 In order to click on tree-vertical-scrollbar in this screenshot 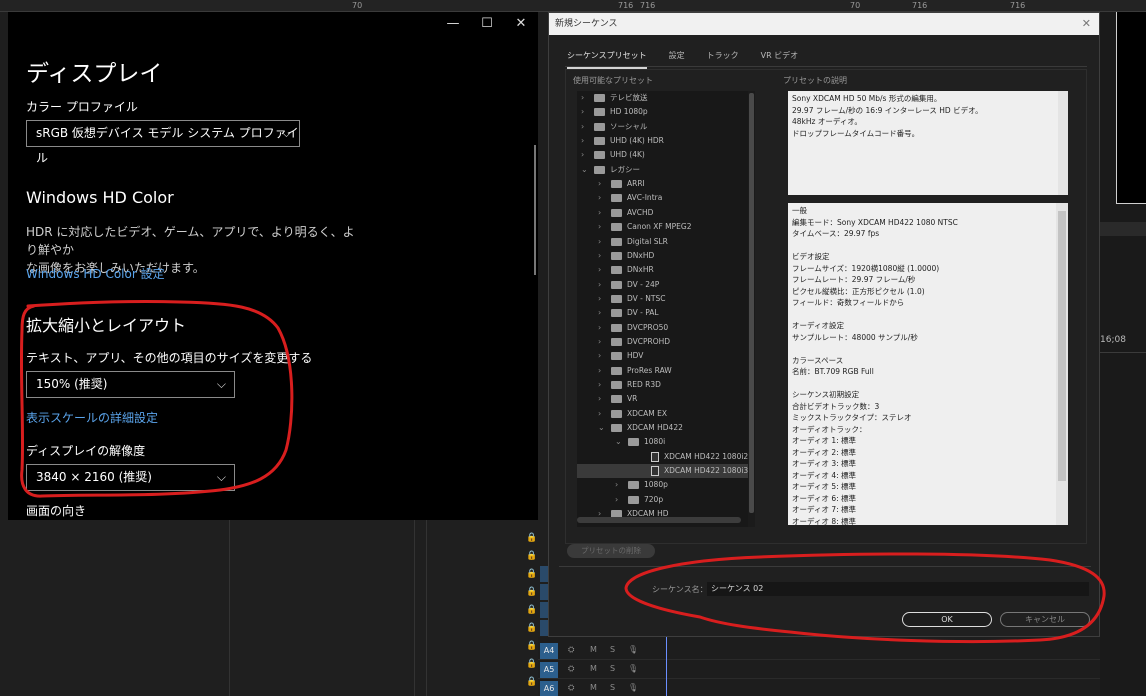, I will do `click(751, 309)`.